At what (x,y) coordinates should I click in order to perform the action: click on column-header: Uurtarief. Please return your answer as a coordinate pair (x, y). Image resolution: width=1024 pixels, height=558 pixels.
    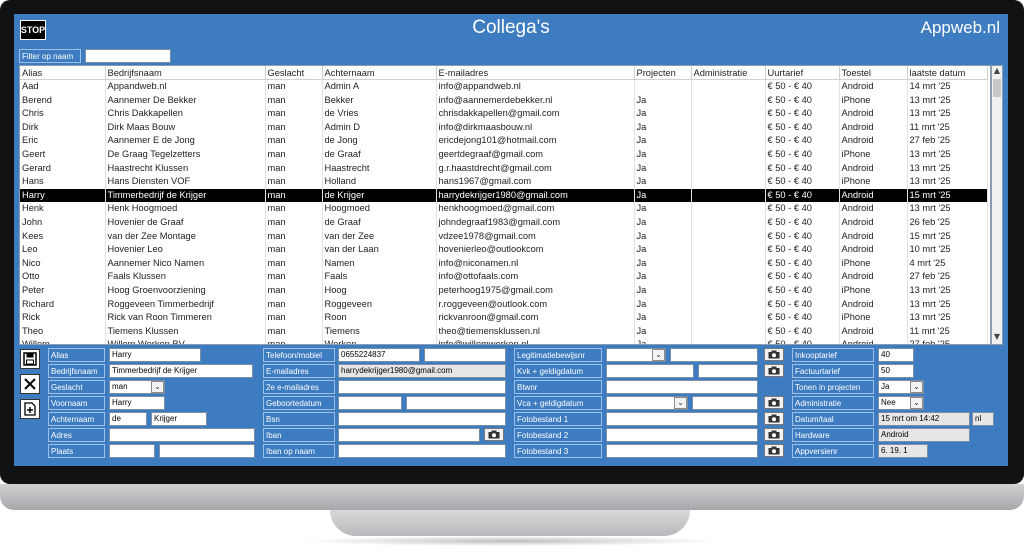
    Looking at the image, I should click on (802, 73).